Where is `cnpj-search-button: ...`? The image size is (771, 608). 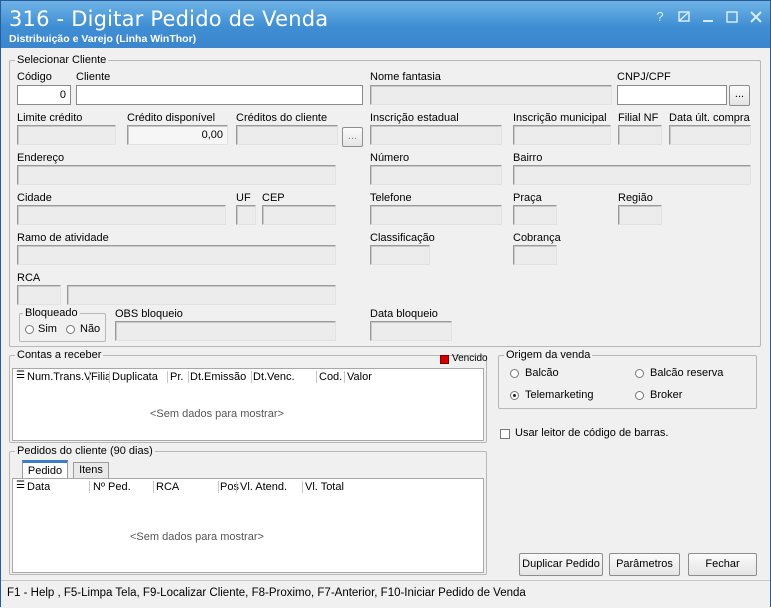 cnpj-search-button: ... is located at coordinates (739, 95).